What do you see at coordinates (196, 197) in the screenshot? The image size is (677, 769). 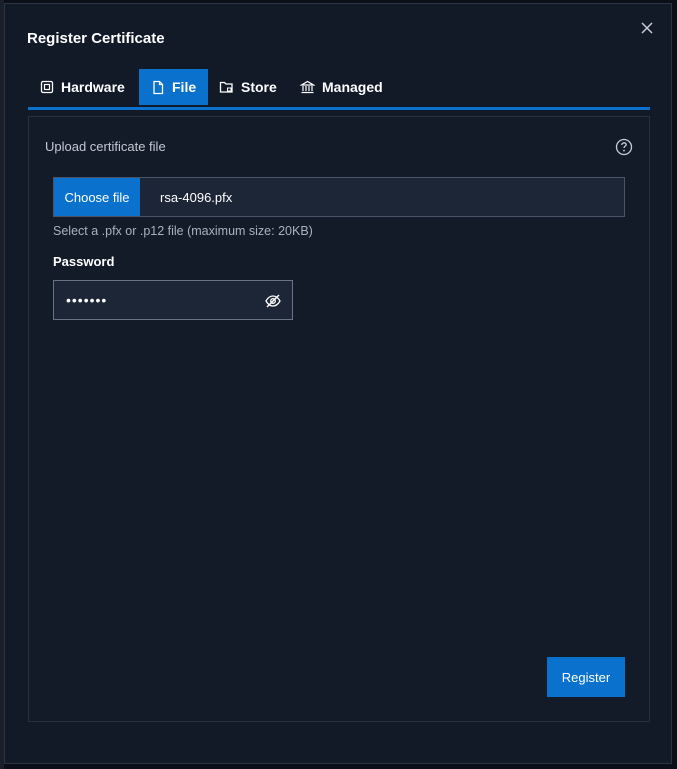 I see `selected-file-name: rsa-4096.pfx` at bounding box center [196, 197].